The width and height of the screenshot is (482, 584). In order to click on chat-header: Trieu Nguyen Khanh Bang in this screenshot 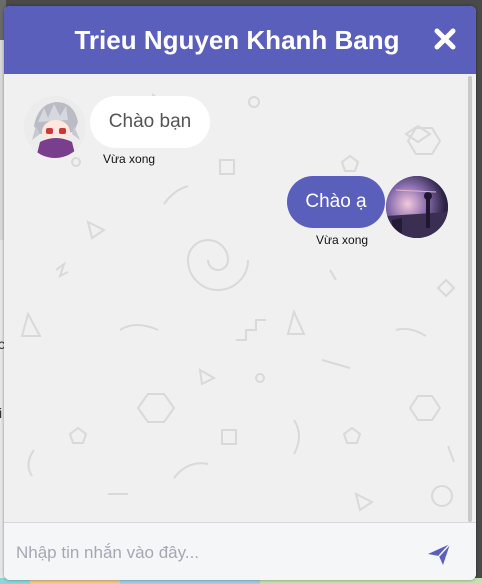, I will do `click(240, 40)`.